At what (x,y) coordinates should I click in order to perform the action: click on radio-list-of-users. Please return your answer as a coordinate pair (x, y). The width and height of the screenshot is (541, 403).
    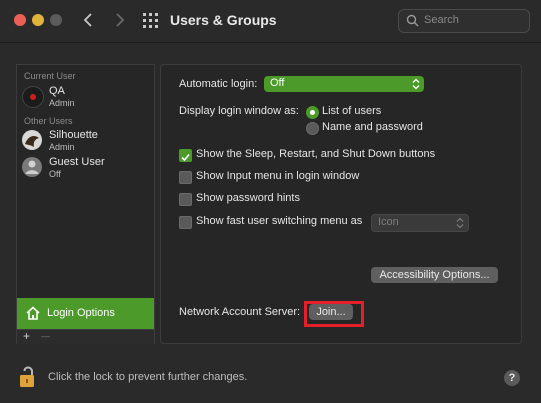
    Looking at the image, I should click on (312, 112).